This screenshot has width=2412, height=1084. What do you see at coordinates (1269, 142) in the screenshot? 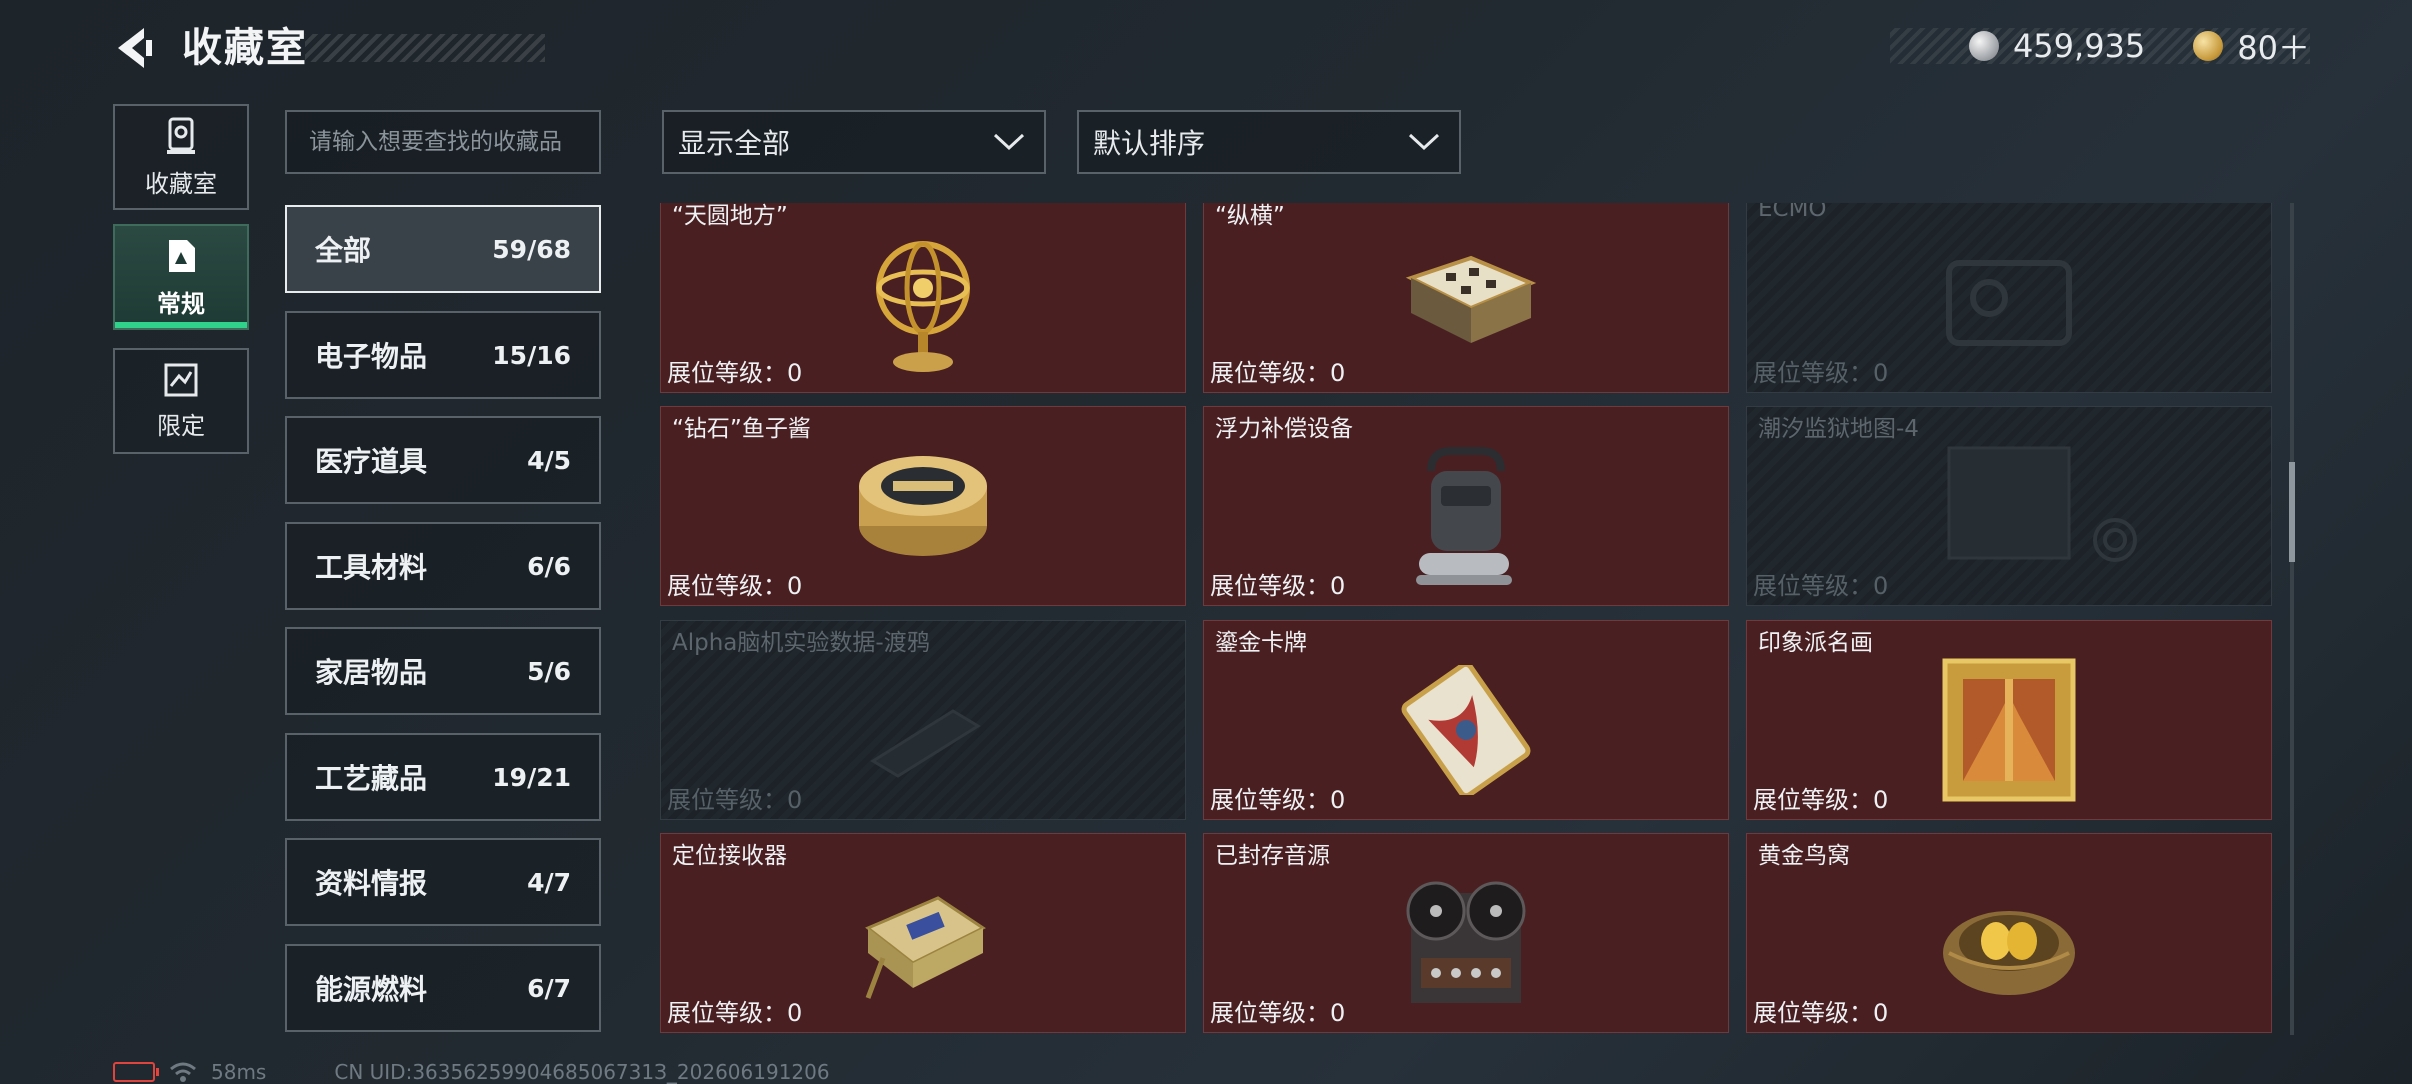
I see `sort-dropdown: 默认排序` at bounding box center [1269, 142].